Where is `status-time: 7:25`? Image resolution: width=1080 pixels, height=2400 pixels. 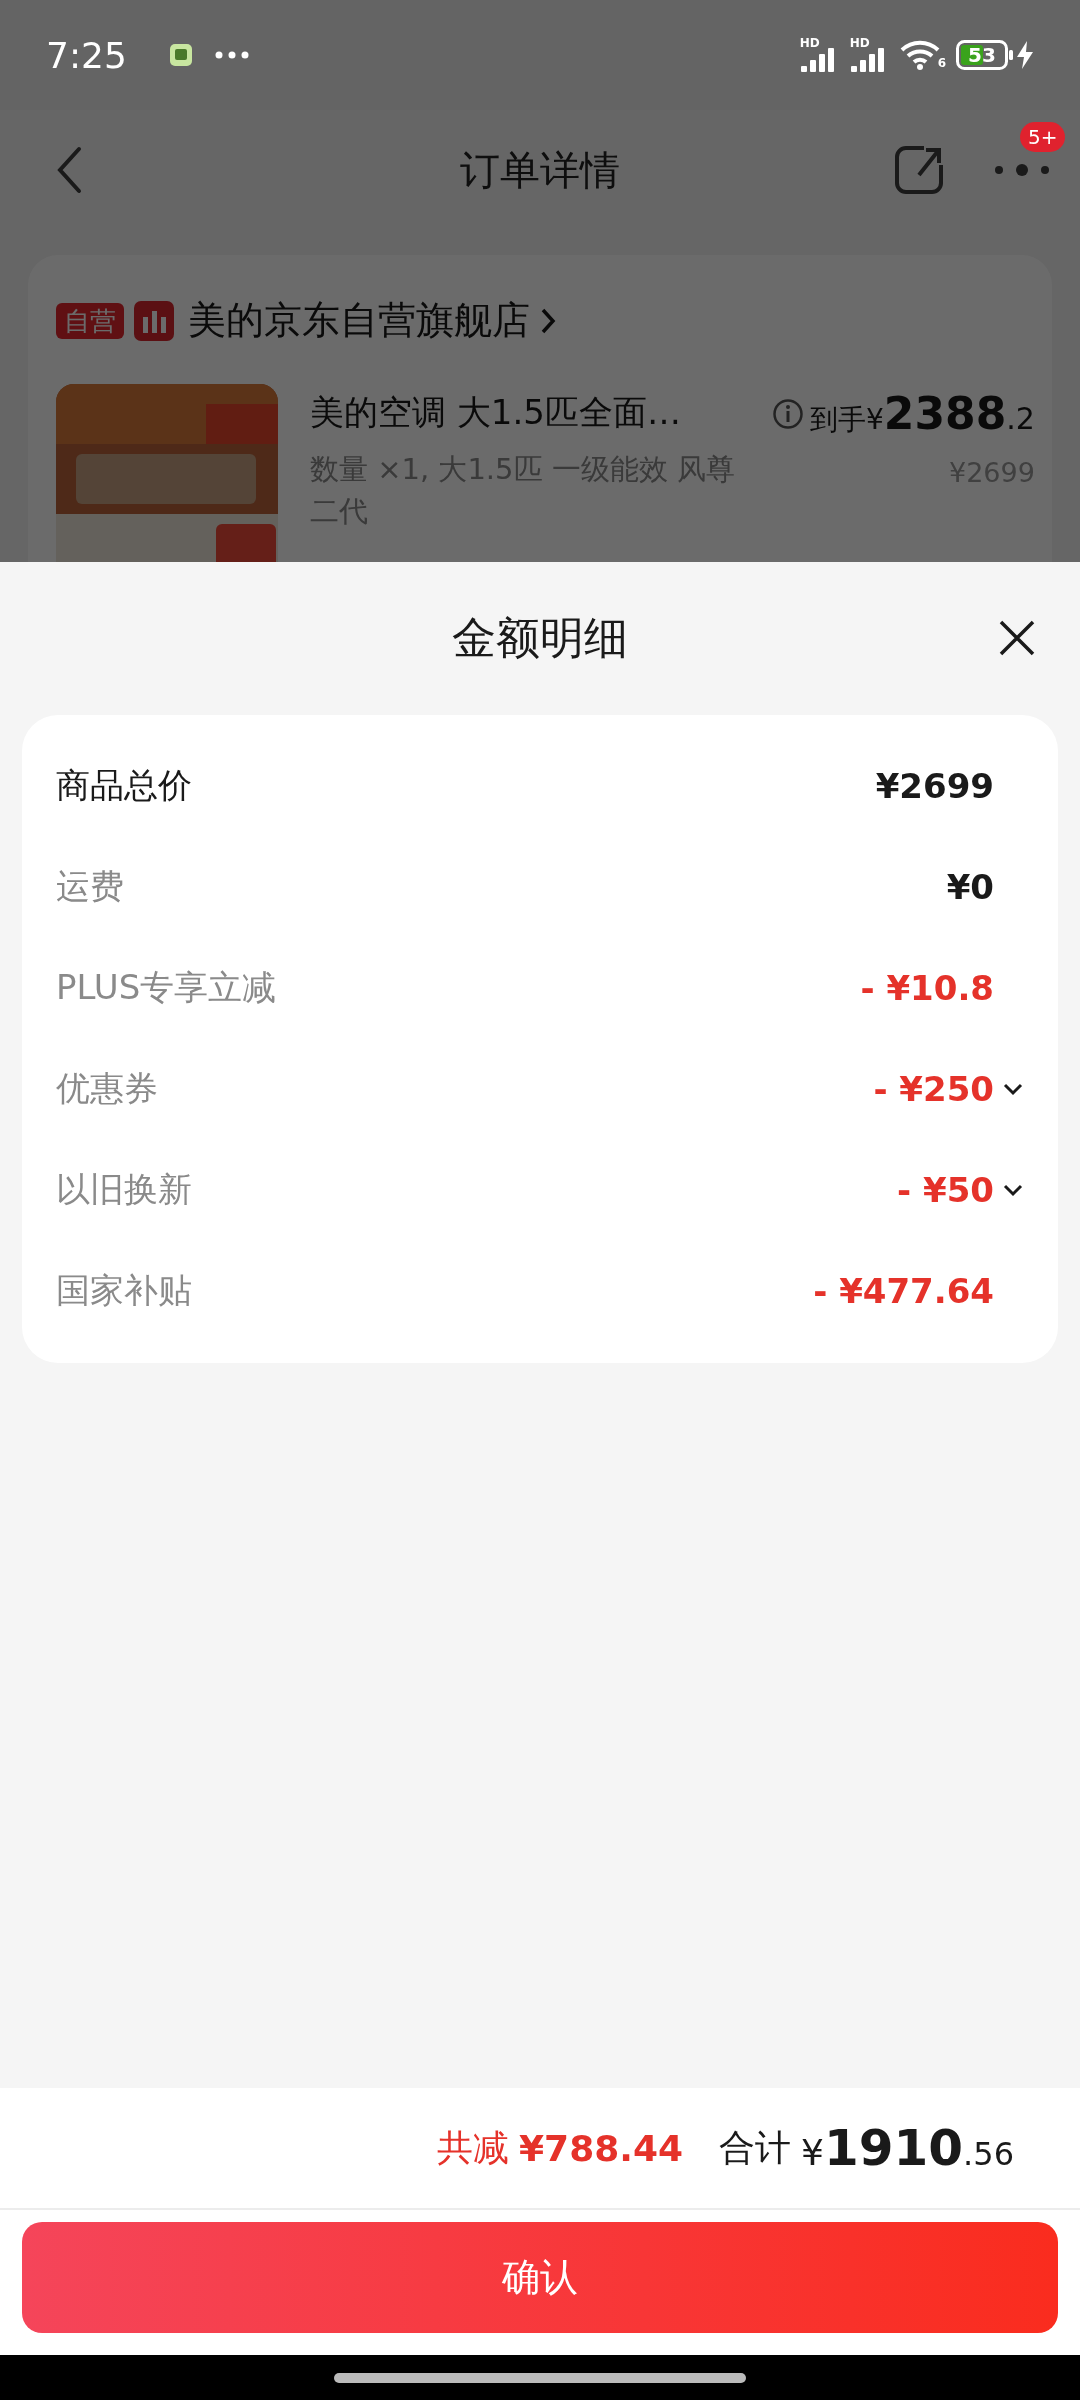
status-time: 7:25 is located at coordinates (86, 55).